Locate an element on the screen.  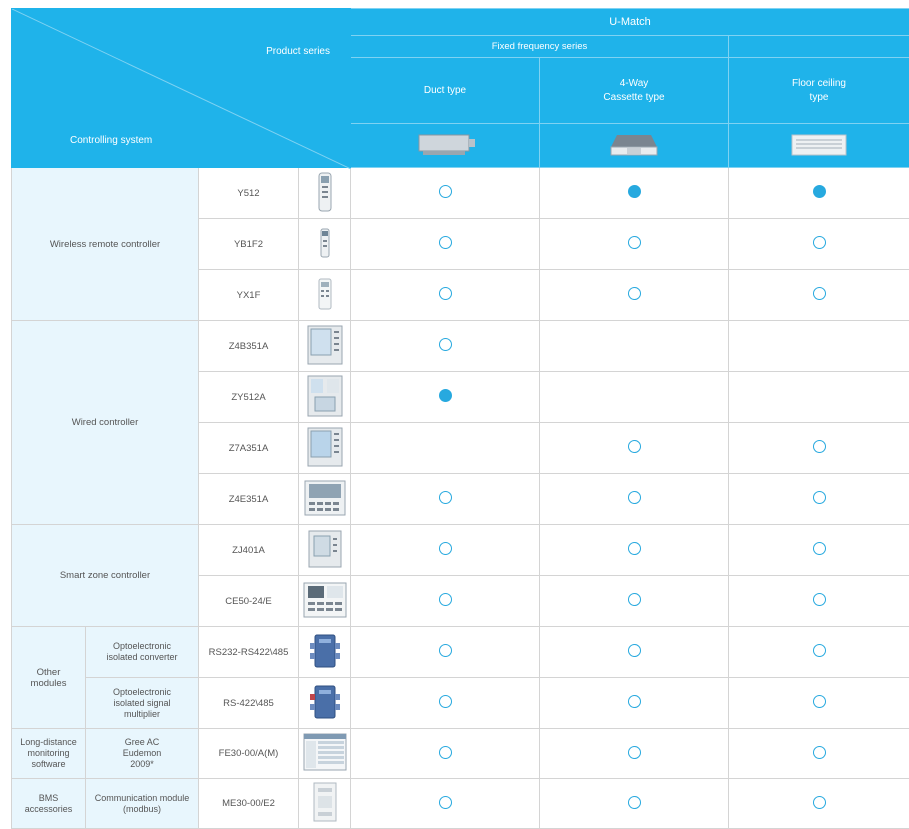
floor-ceiling-unit-icon is located at coordinates (819, 144).